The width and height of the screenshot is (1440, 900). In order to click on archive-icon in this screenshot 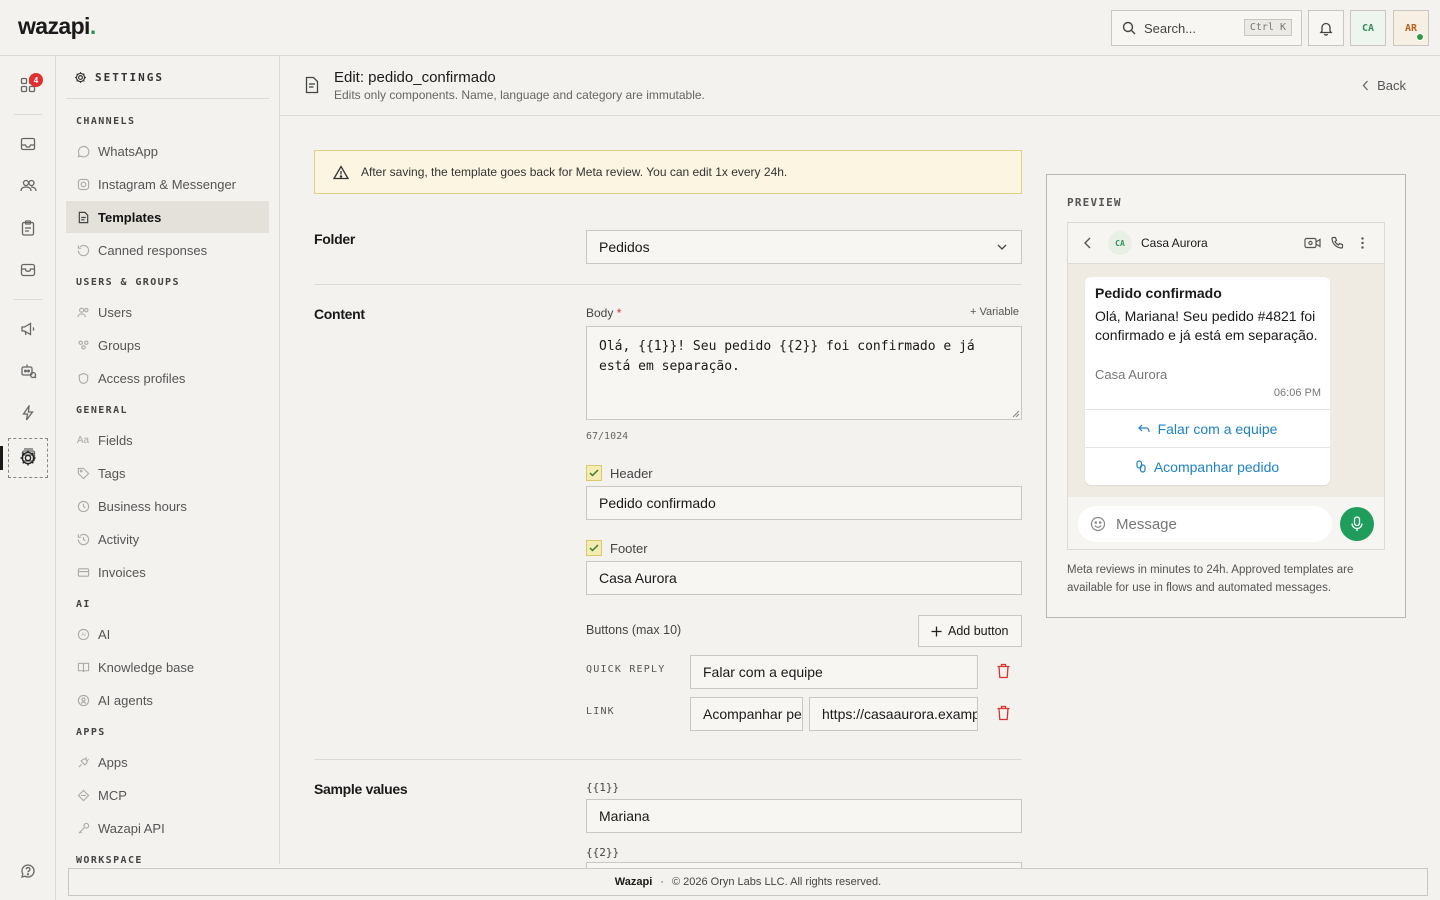, I will do `click(28, 270)`.